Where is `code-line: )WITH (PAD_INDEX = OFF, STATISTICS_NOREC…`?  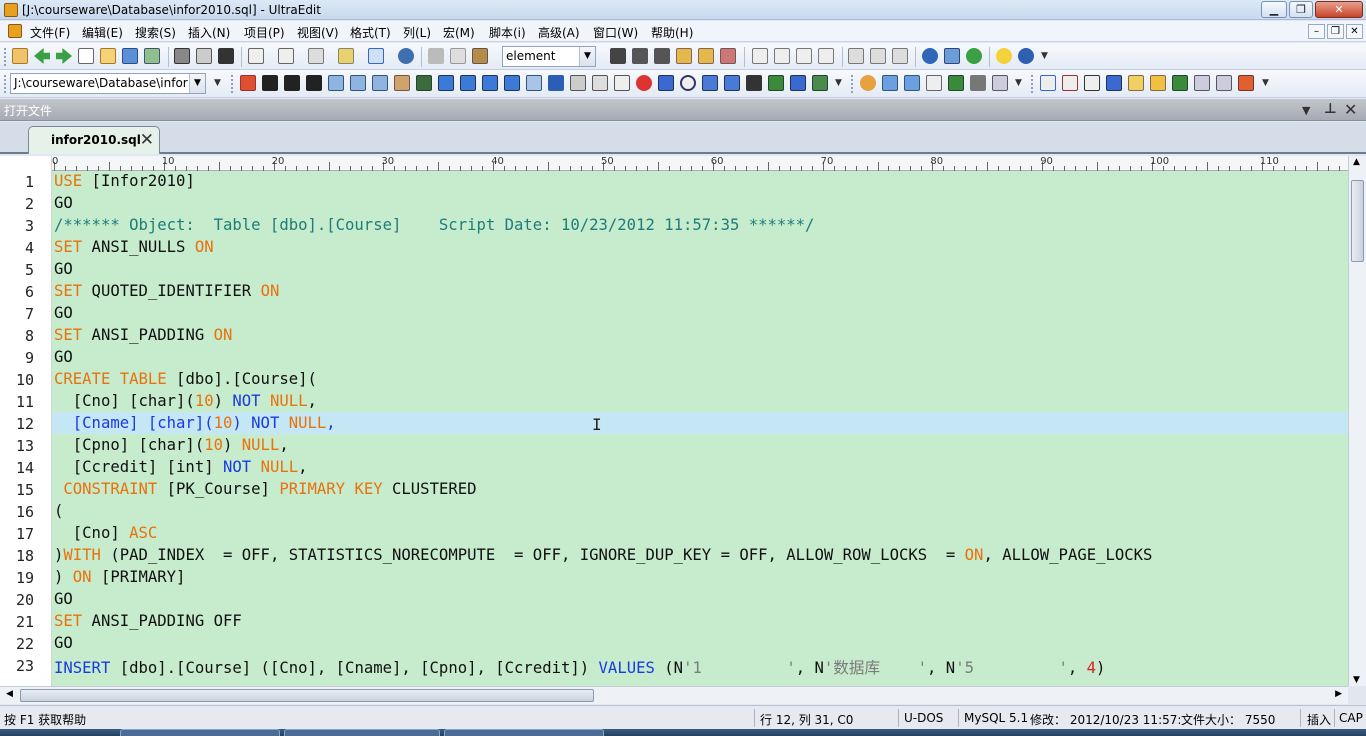
code-line: )WITH (PAD_INDEX = OFF, STATISTICS_NOREC… is located at coordinates (603, 555).